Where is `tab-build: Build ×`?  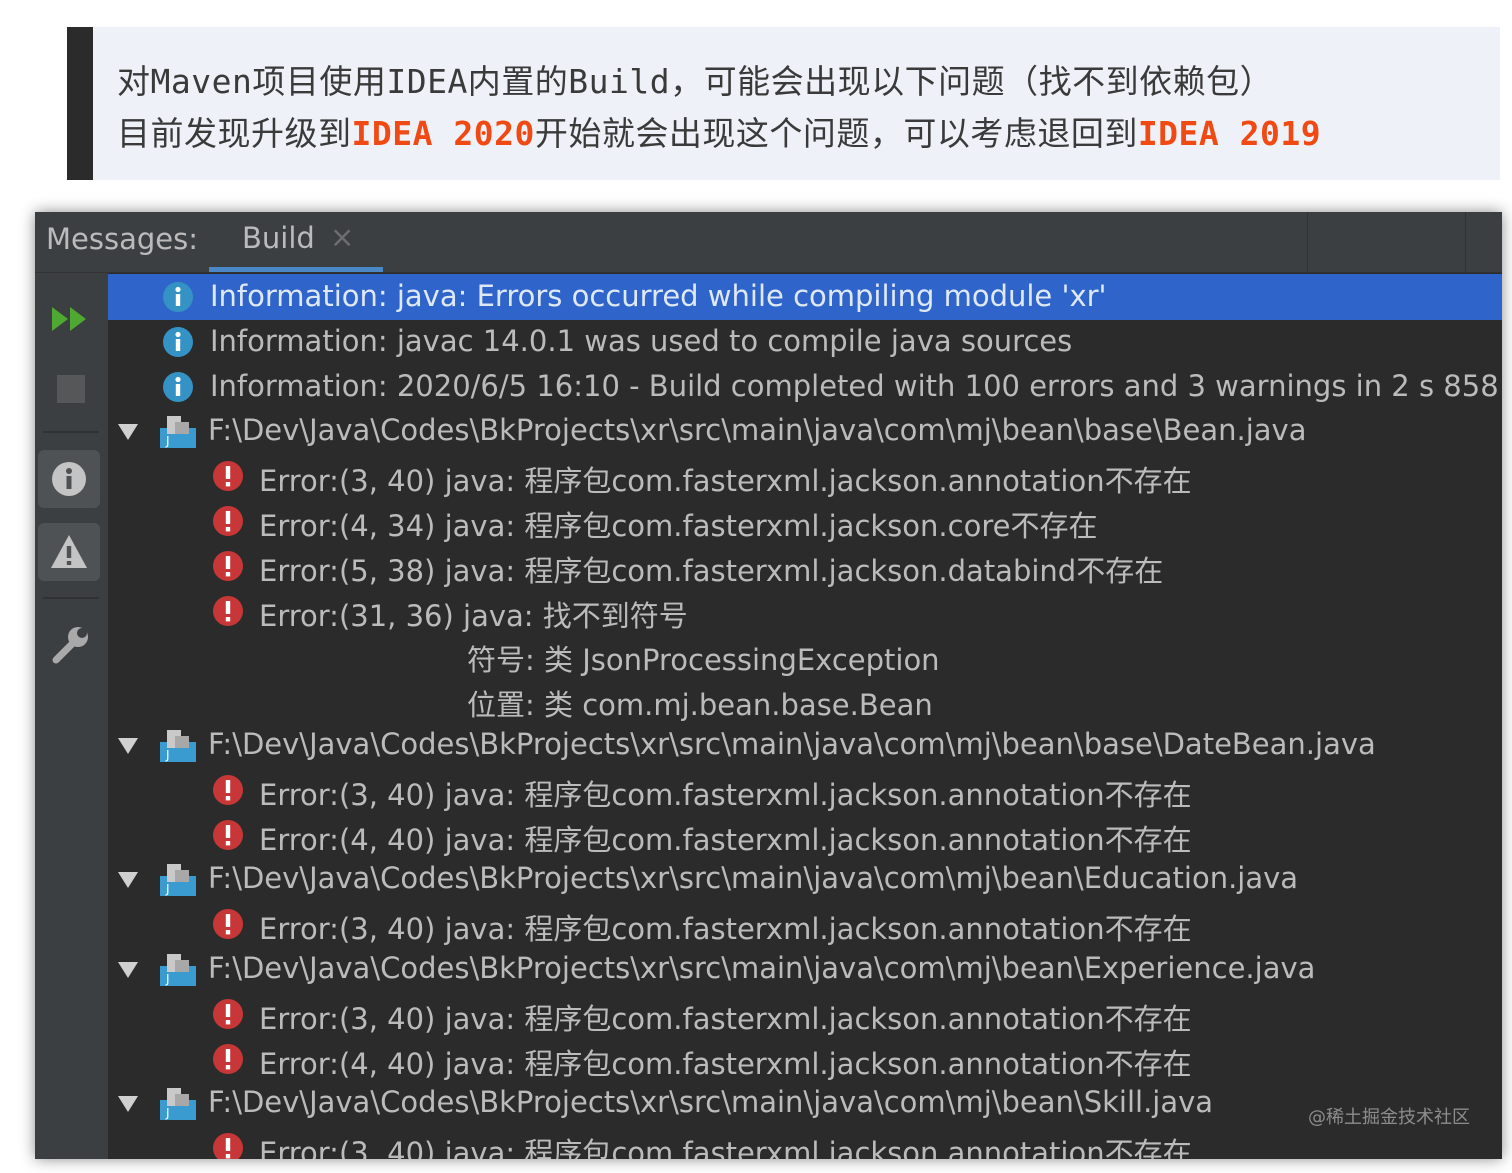 tab-build: Build × is located at coordinates (296, 242).